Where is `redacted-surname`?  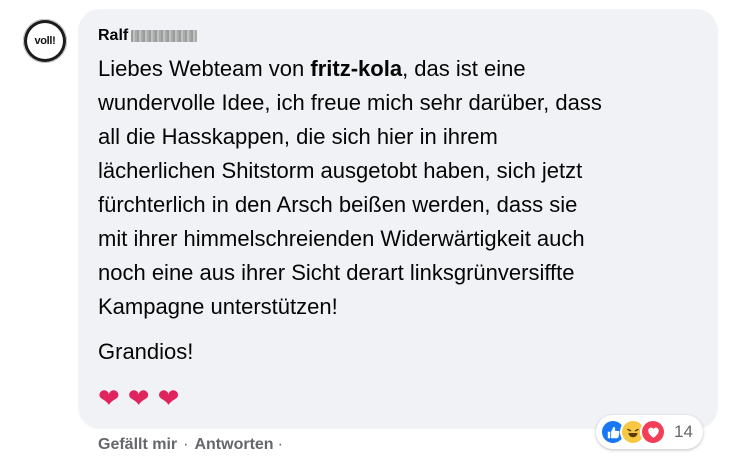 redacted-surname is located at coordinates (164, 36).